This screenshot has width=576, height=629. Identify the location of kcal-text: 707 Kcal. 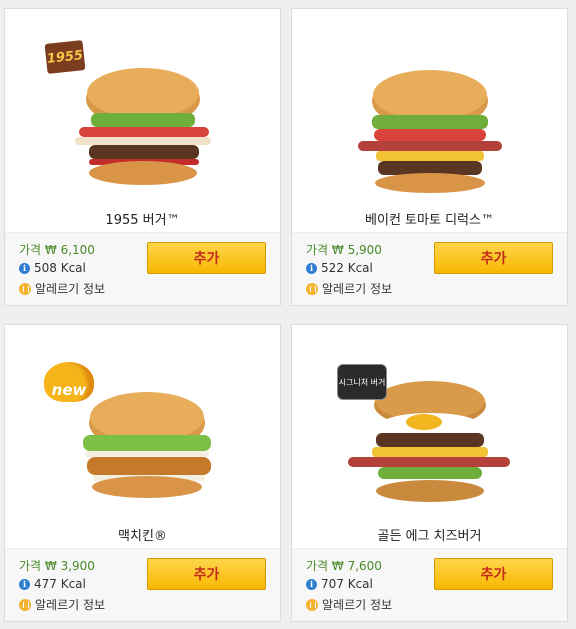
(347, 584).